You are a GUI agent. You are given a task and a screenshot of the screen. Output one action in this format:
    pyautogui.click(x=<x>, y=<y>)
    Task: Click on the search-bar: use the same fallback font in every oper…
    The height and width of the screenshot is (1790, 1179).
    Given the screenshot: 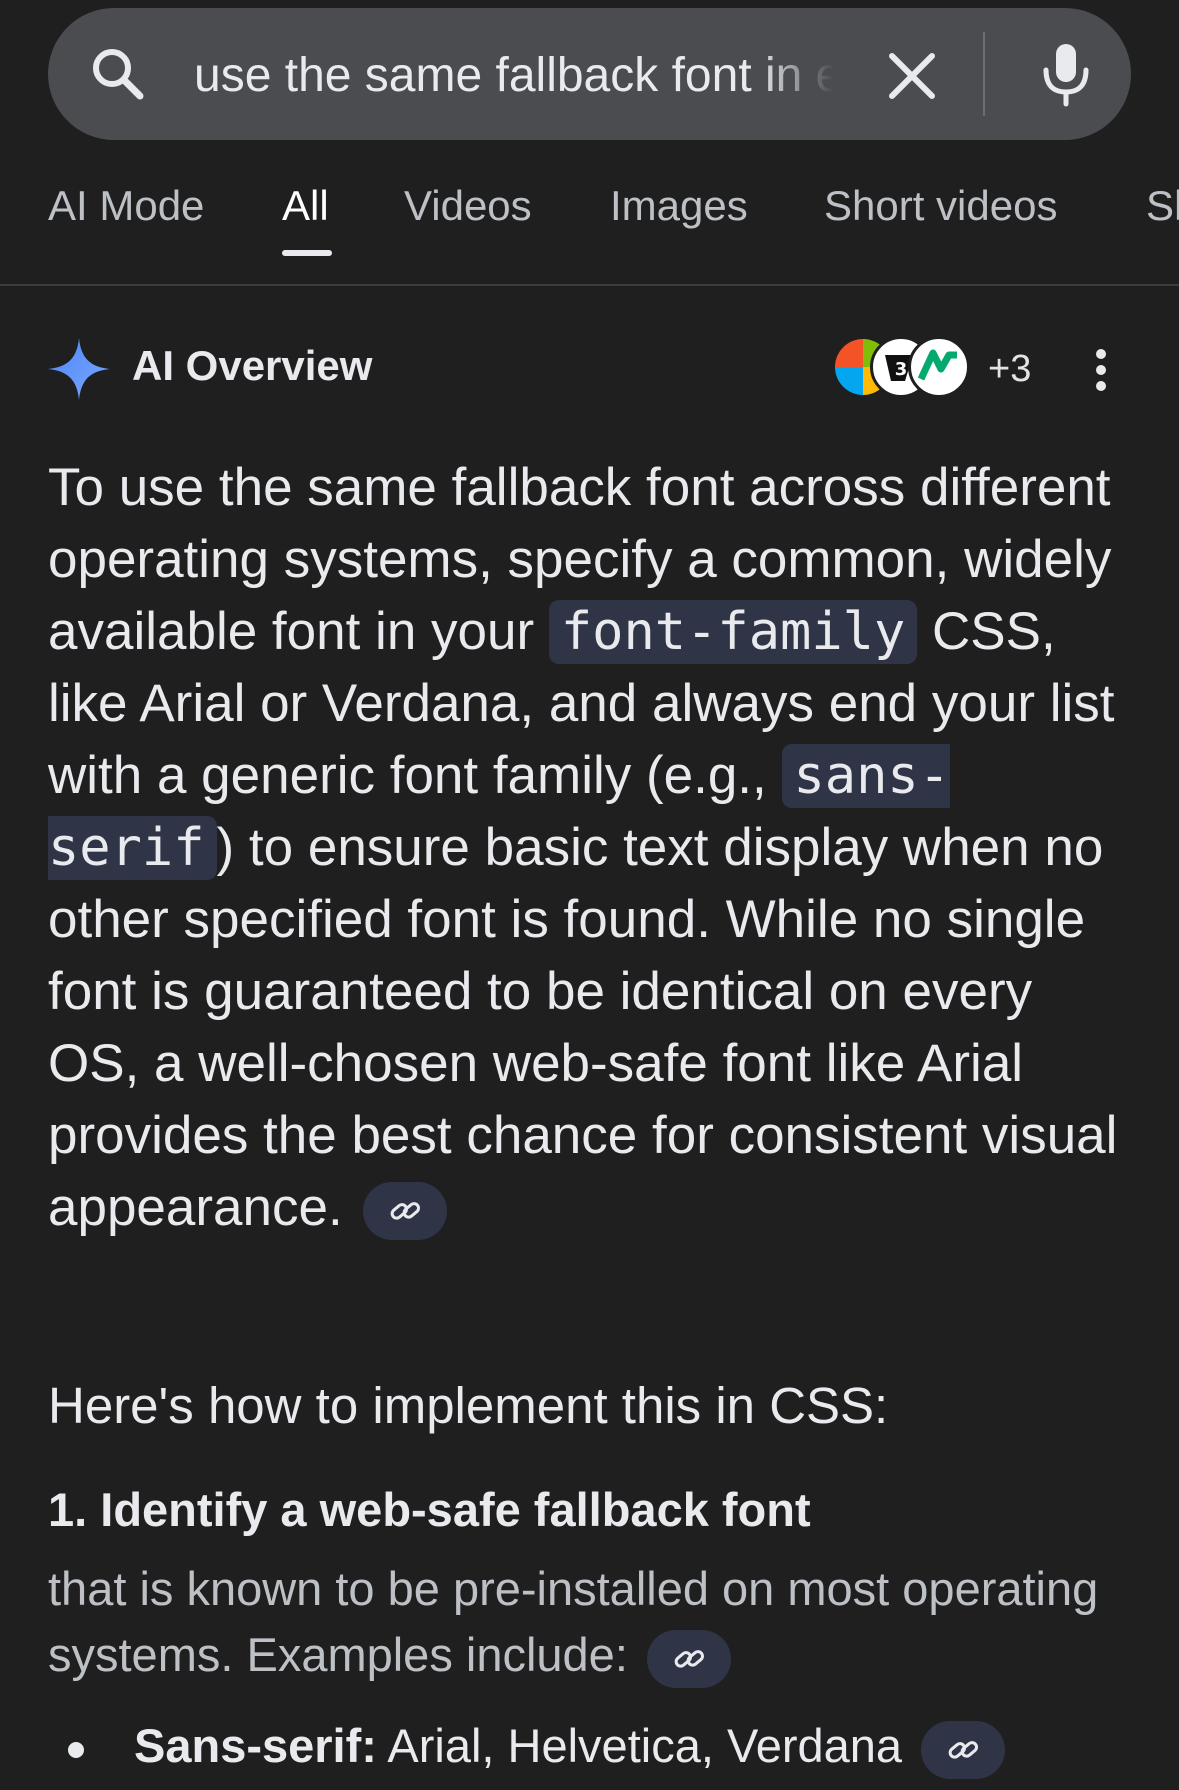 What is the action you would take?
    pyautogui.click(x=589, y=74)
    